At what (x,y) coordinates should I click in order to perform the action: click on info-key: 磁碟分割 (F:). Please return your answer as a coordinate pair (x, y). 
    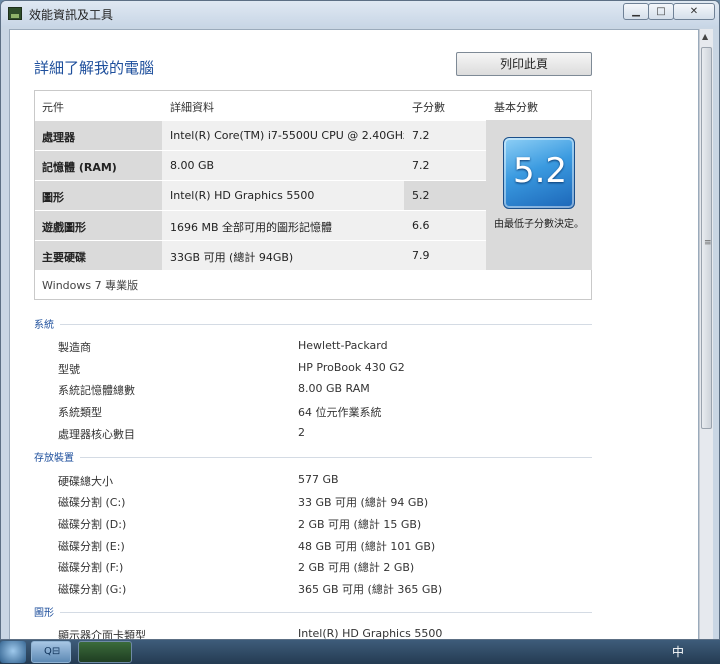
    Looking at the image, I should click on (91, 567).